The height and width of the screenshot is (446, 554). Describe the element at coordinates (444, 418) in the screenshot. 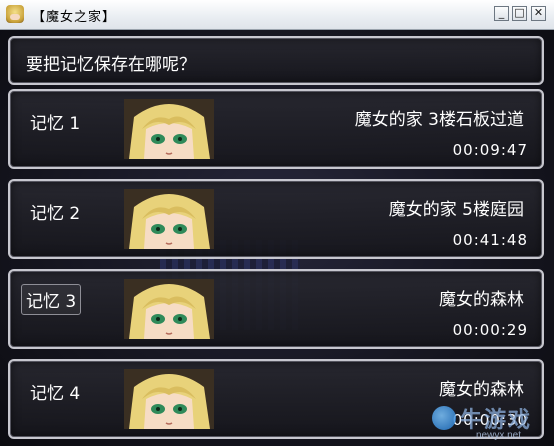

I see `watermark-logo-icon` at that location.